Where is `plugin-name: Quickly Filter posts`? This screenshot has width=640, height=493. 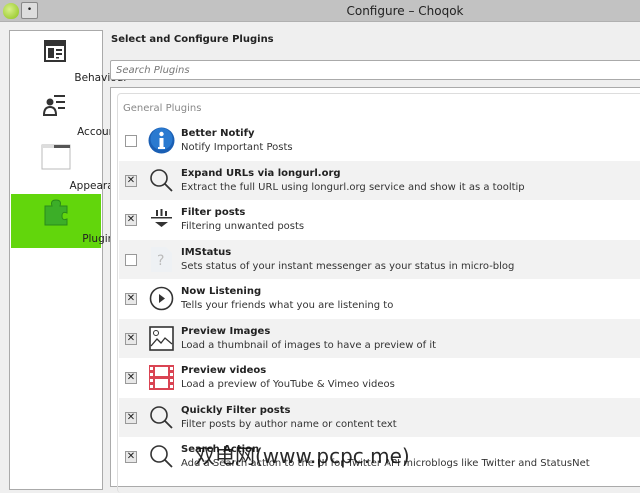 plugin-name: Quickly Filter posts is located at coordinates (236, 410).